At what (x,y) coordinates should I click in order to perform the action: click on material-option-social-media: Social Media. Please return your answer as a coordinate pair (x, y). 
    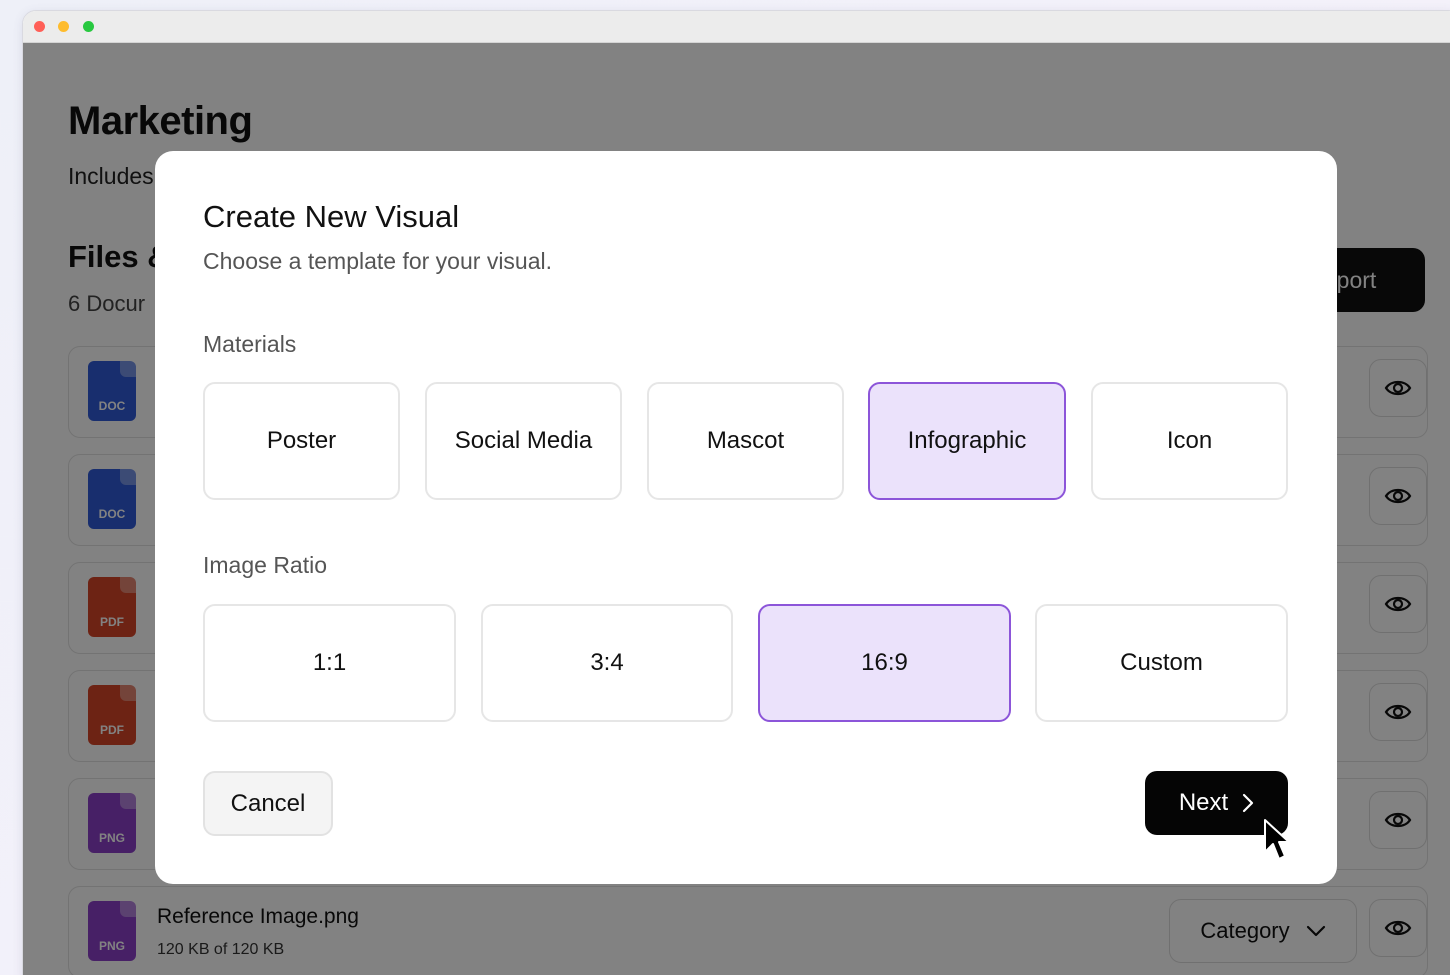
    Looking at the image, I should click on (523, 441).